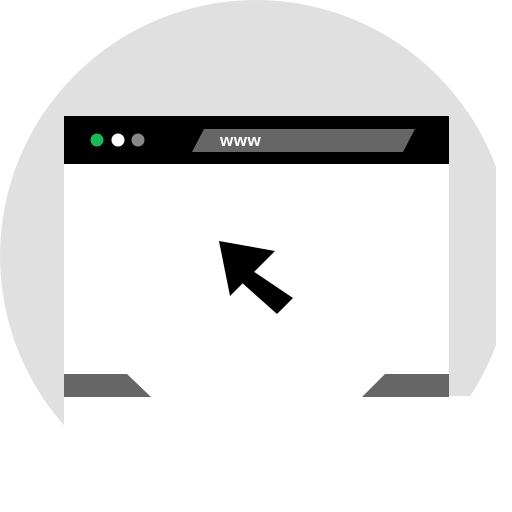  Describe the element at coordinates (504, 336) in the screenshot. I see `right-cutout` at that location.